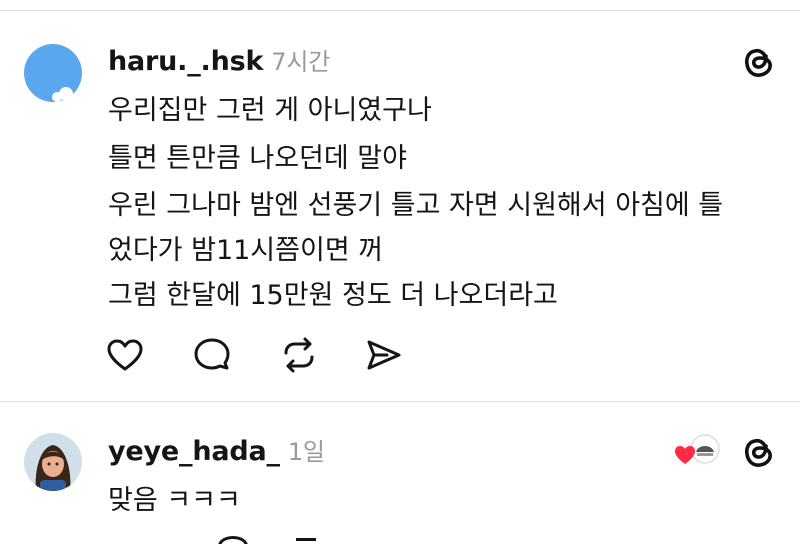  What do you see at coordinates (400, 401) in the screenshot?
I see `post-divider` at bounding box center [400, 401].